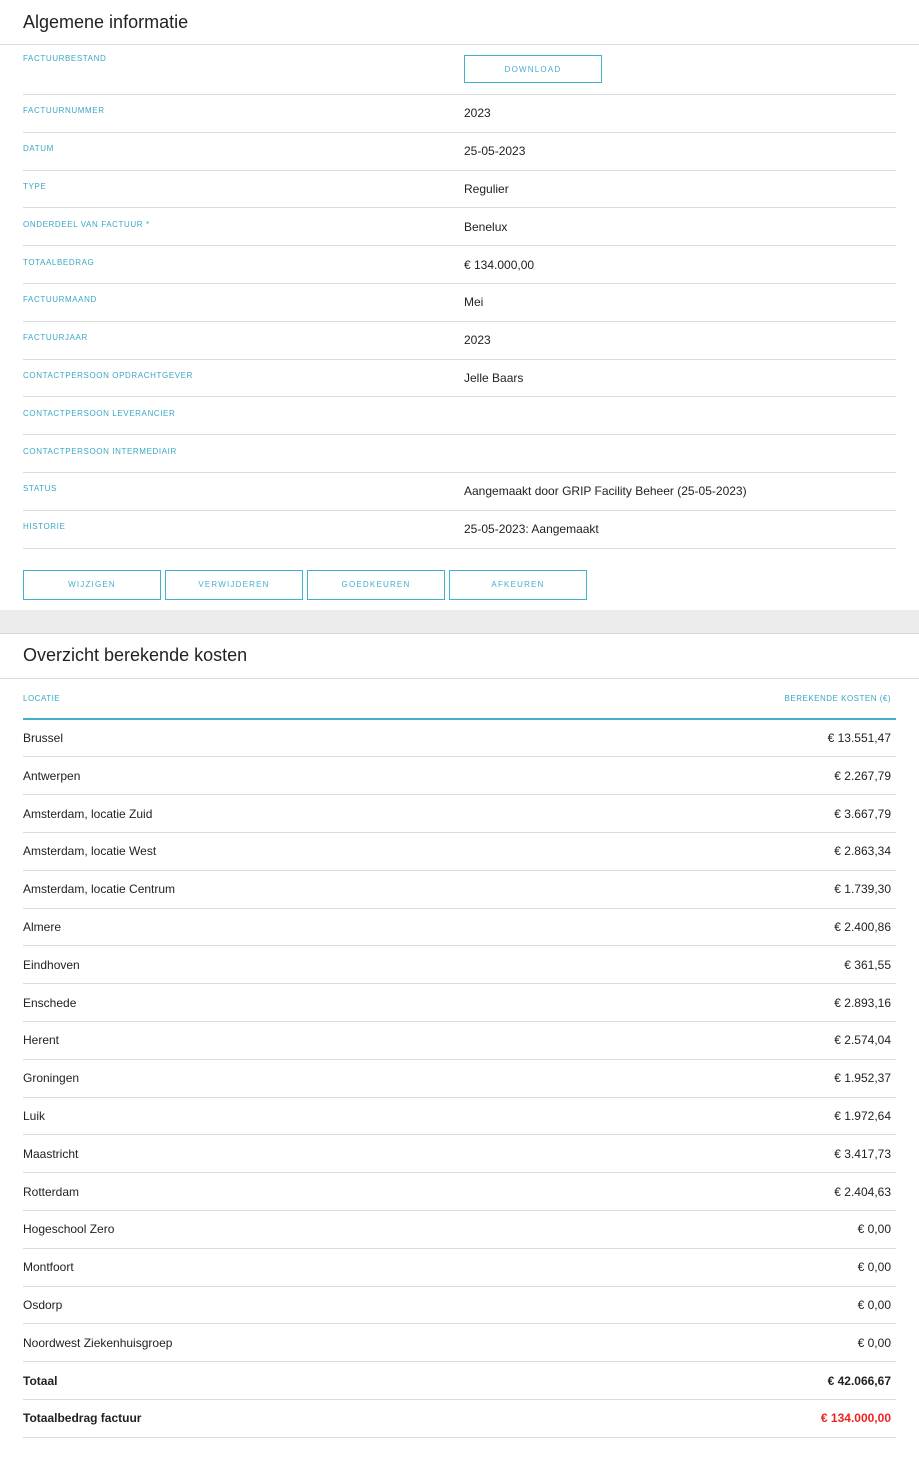  Describe the element at coordinates (52, 775) in the screenshot. I see `location-cell: Antwerpen` at that location.